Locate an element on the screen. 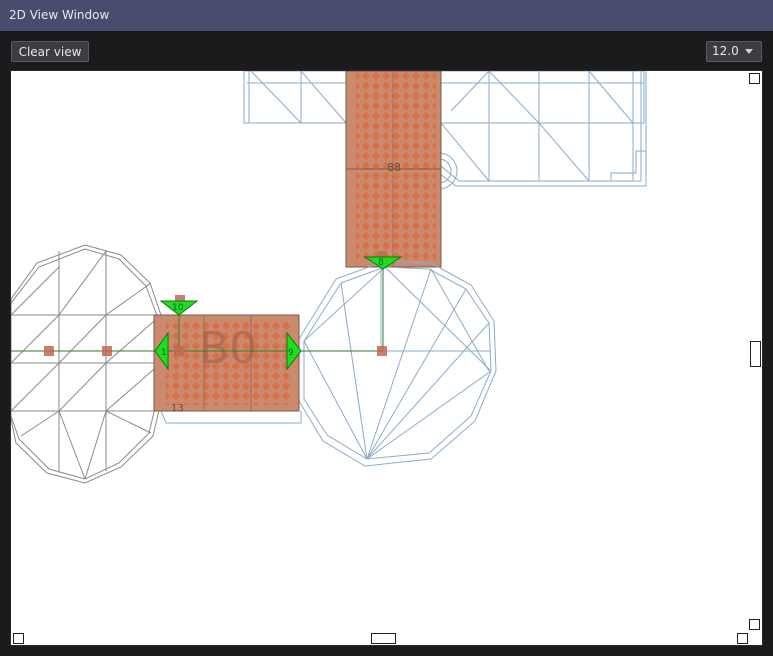 The width and height of the screenshot is (773, 656). toolbar: Clear view 12.0 is located at coordinates (386, 50).